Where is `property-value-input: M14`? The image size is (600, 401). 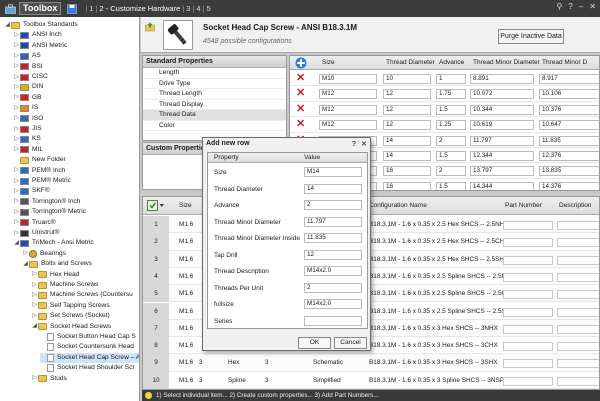 property-value-input: M14 is located at coordinates (333, 172).